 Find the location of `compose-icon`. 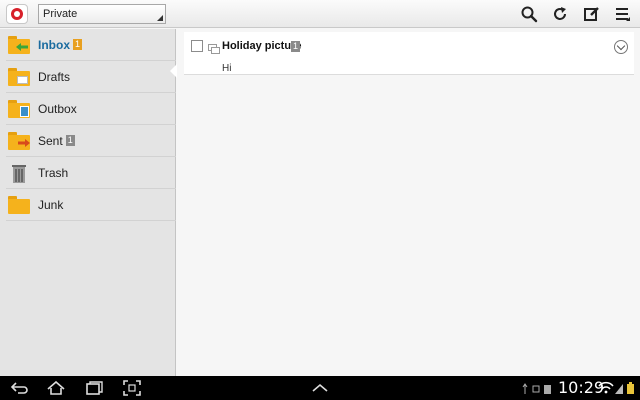

compose-icon is located at coordinates (592, 14).